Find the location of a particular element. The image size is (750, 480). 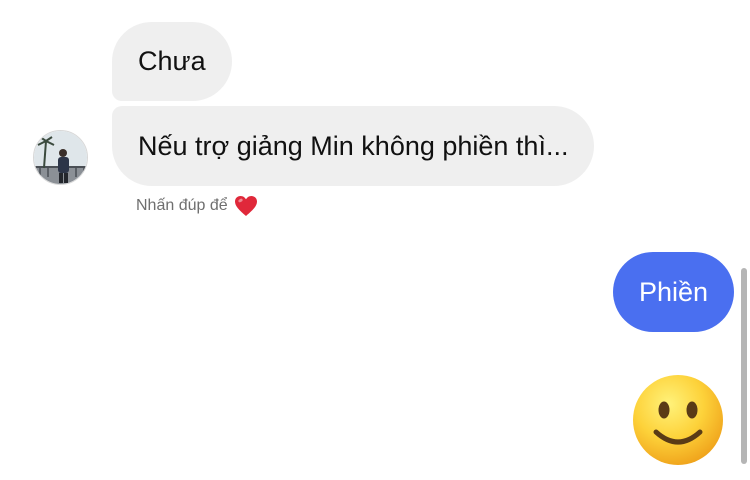

message-text: Phiền is located at coordinates (673, 291).